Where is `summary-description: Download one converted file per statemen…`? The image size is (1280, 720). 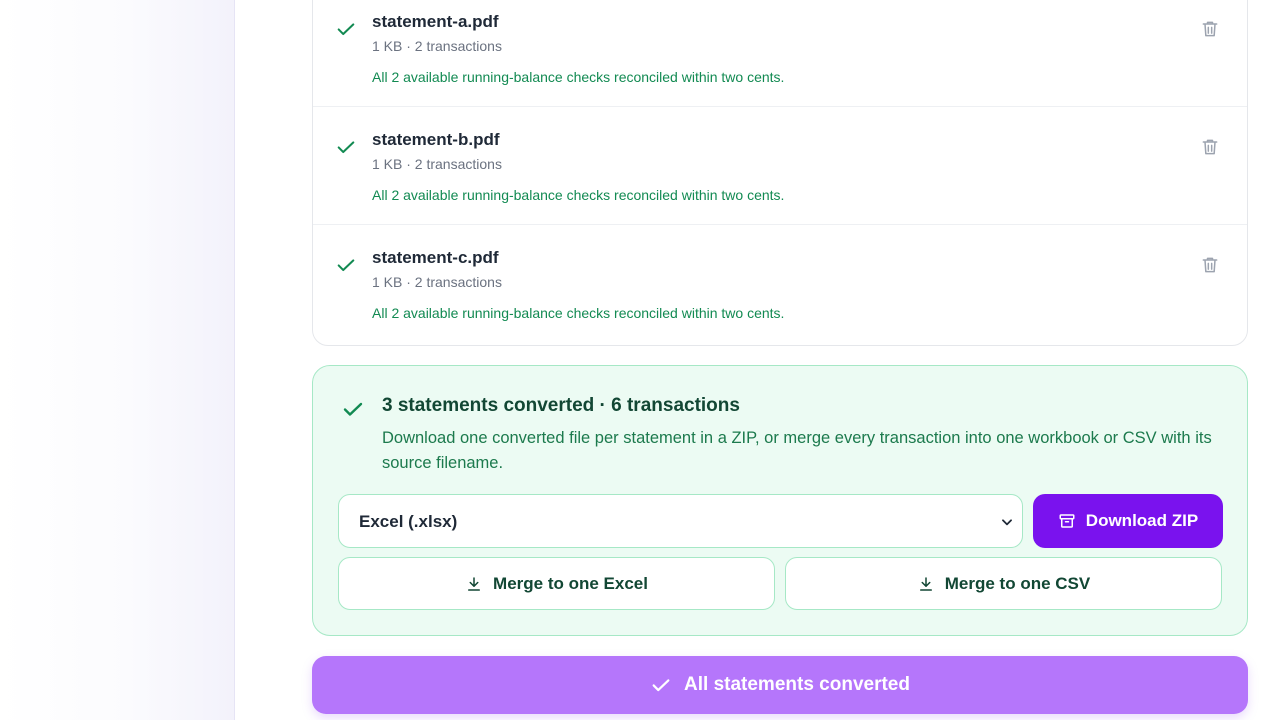 summary-description: Download one converted file per statemen… is located at coordinates (797, 450).